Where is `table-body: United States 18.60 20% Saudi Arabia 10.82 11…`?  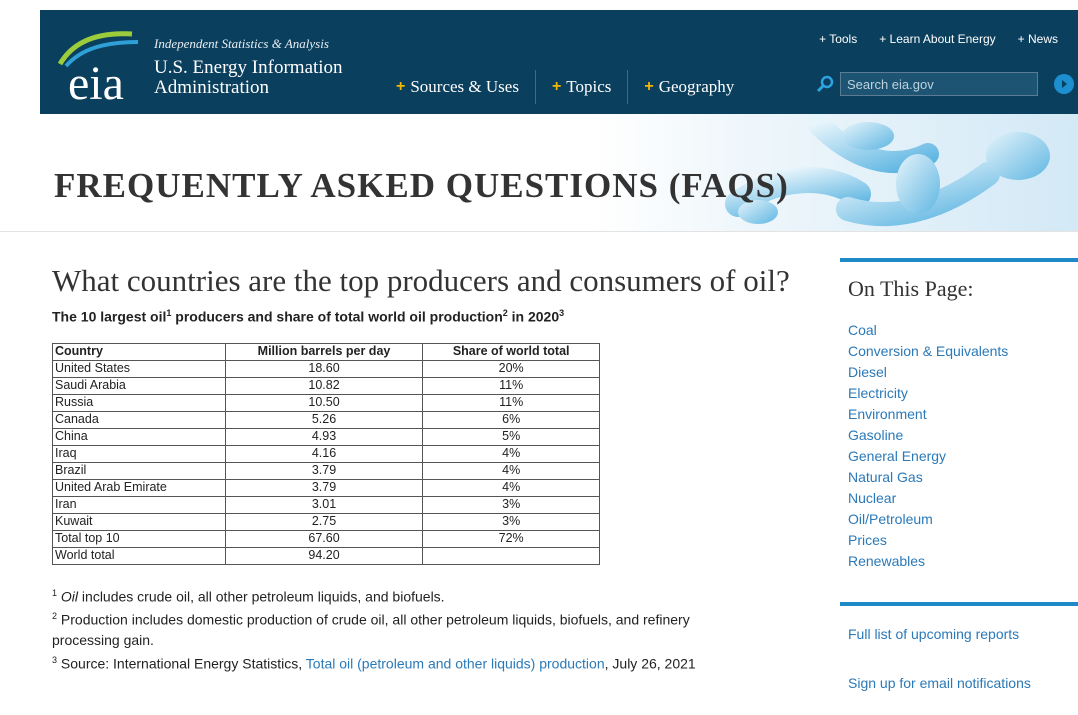
table-body: United States 18.60 20% Saudi Arabia 10.82 11… is located at coordinates (326, 462).